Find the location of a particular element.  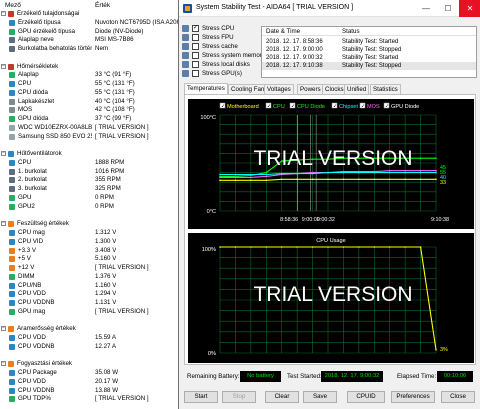

sensor-row: CPU VID 1.300 V is located at coordinates (95, 242).